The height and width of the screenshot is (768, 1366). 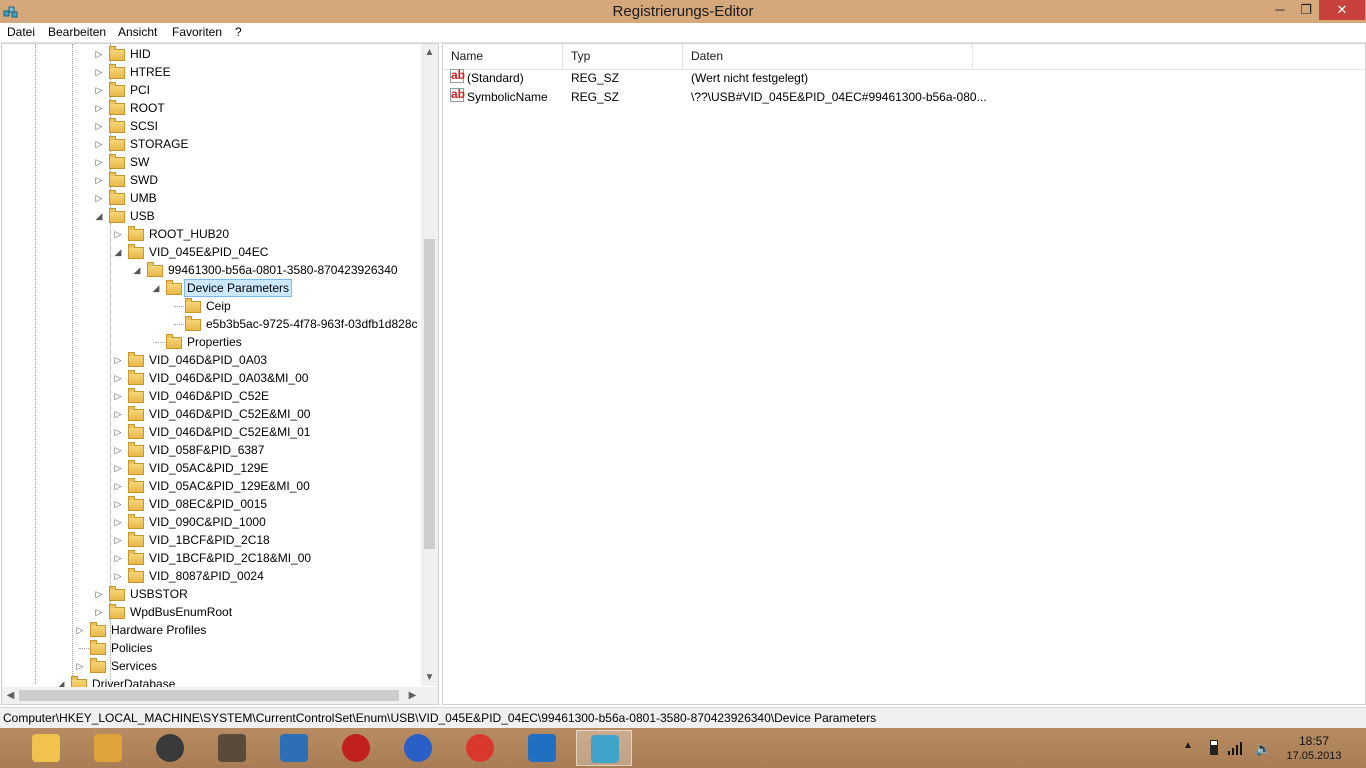 I want to click on tree-vscroll-thumb, so click(x=429, y=394).